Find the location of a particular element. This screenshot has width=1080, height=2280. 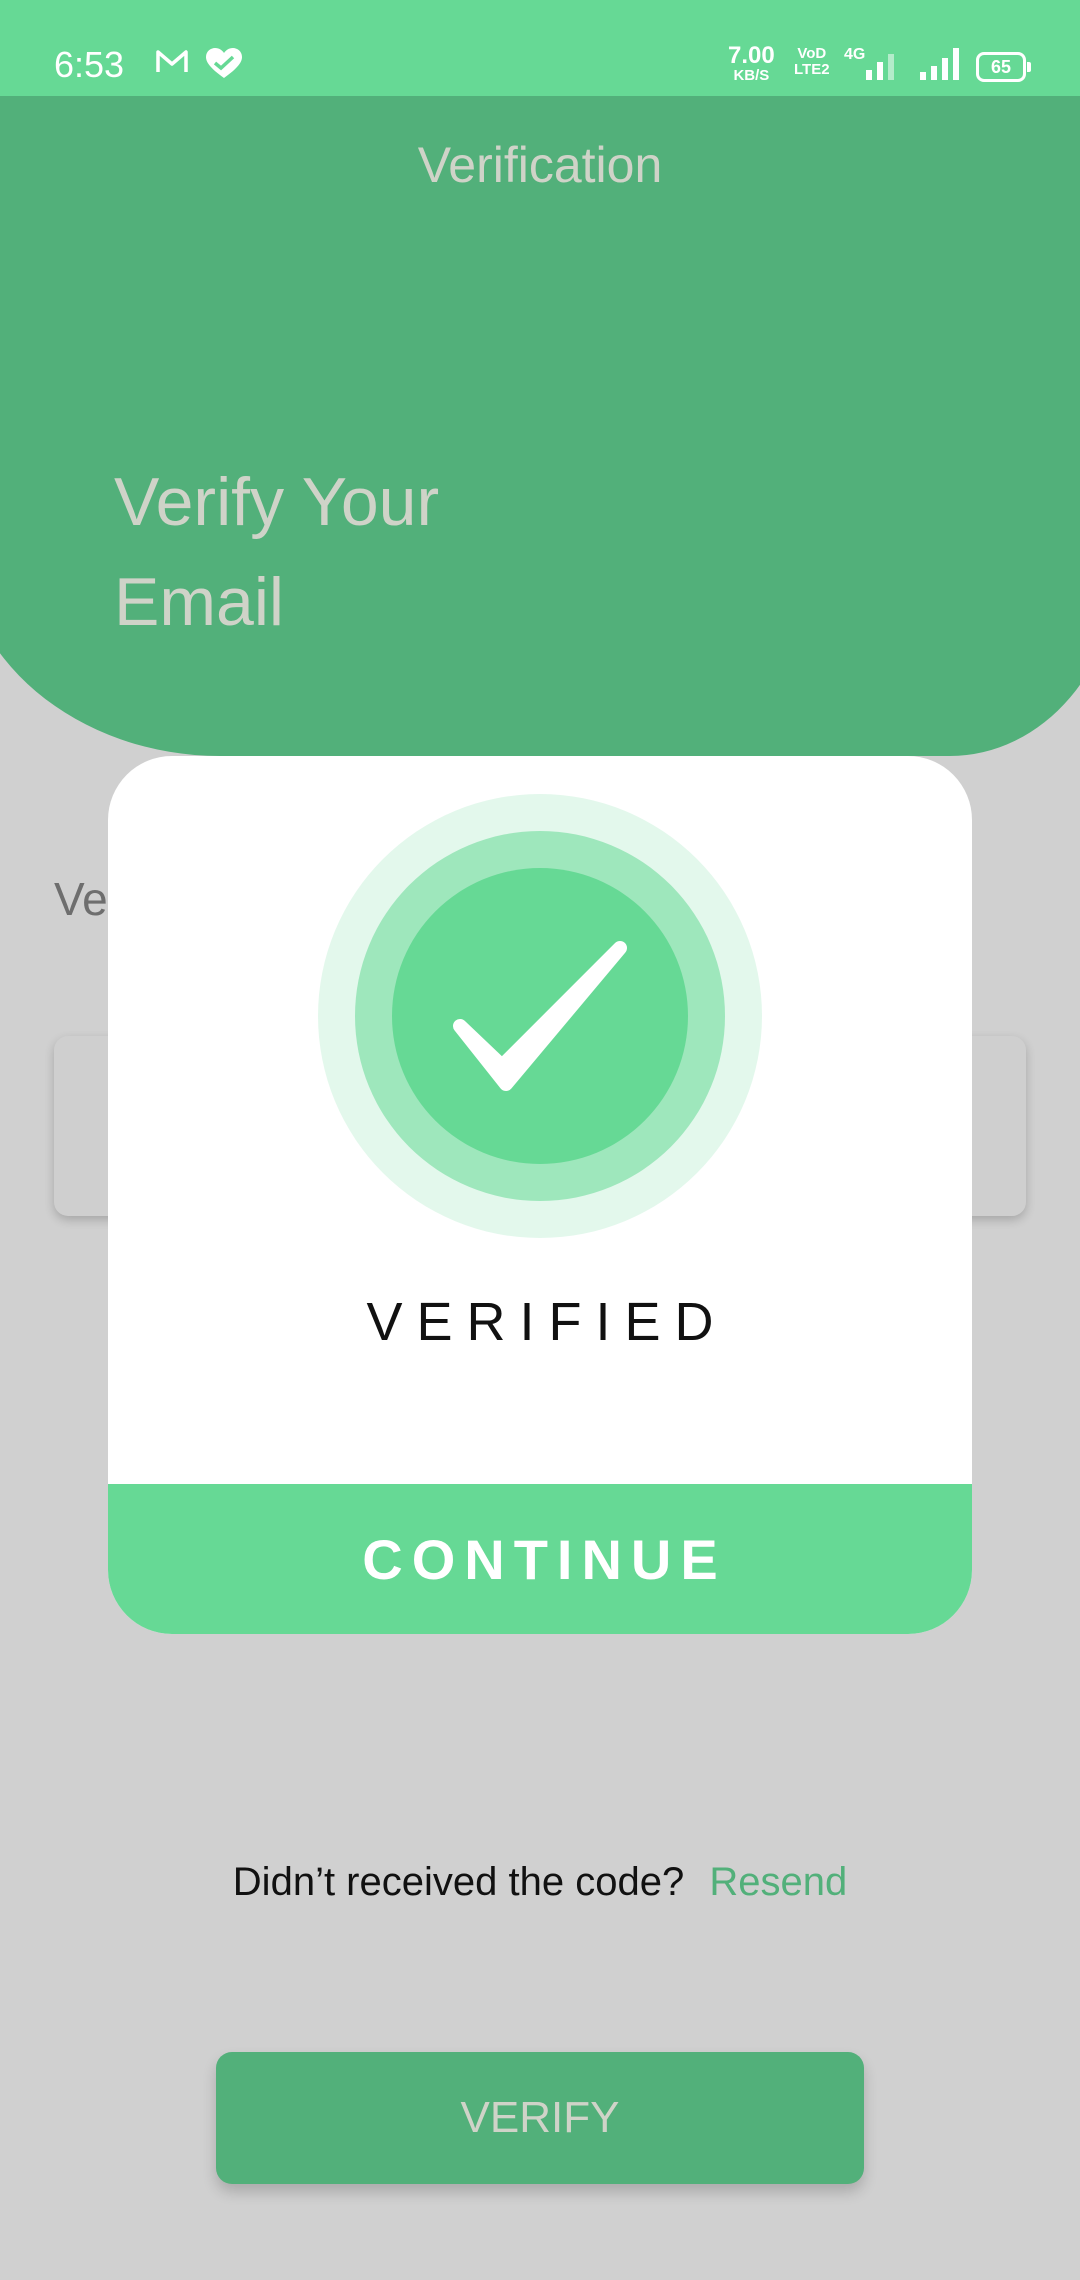

network-speed-unit: KB/S is located at coordinates (751, 75).